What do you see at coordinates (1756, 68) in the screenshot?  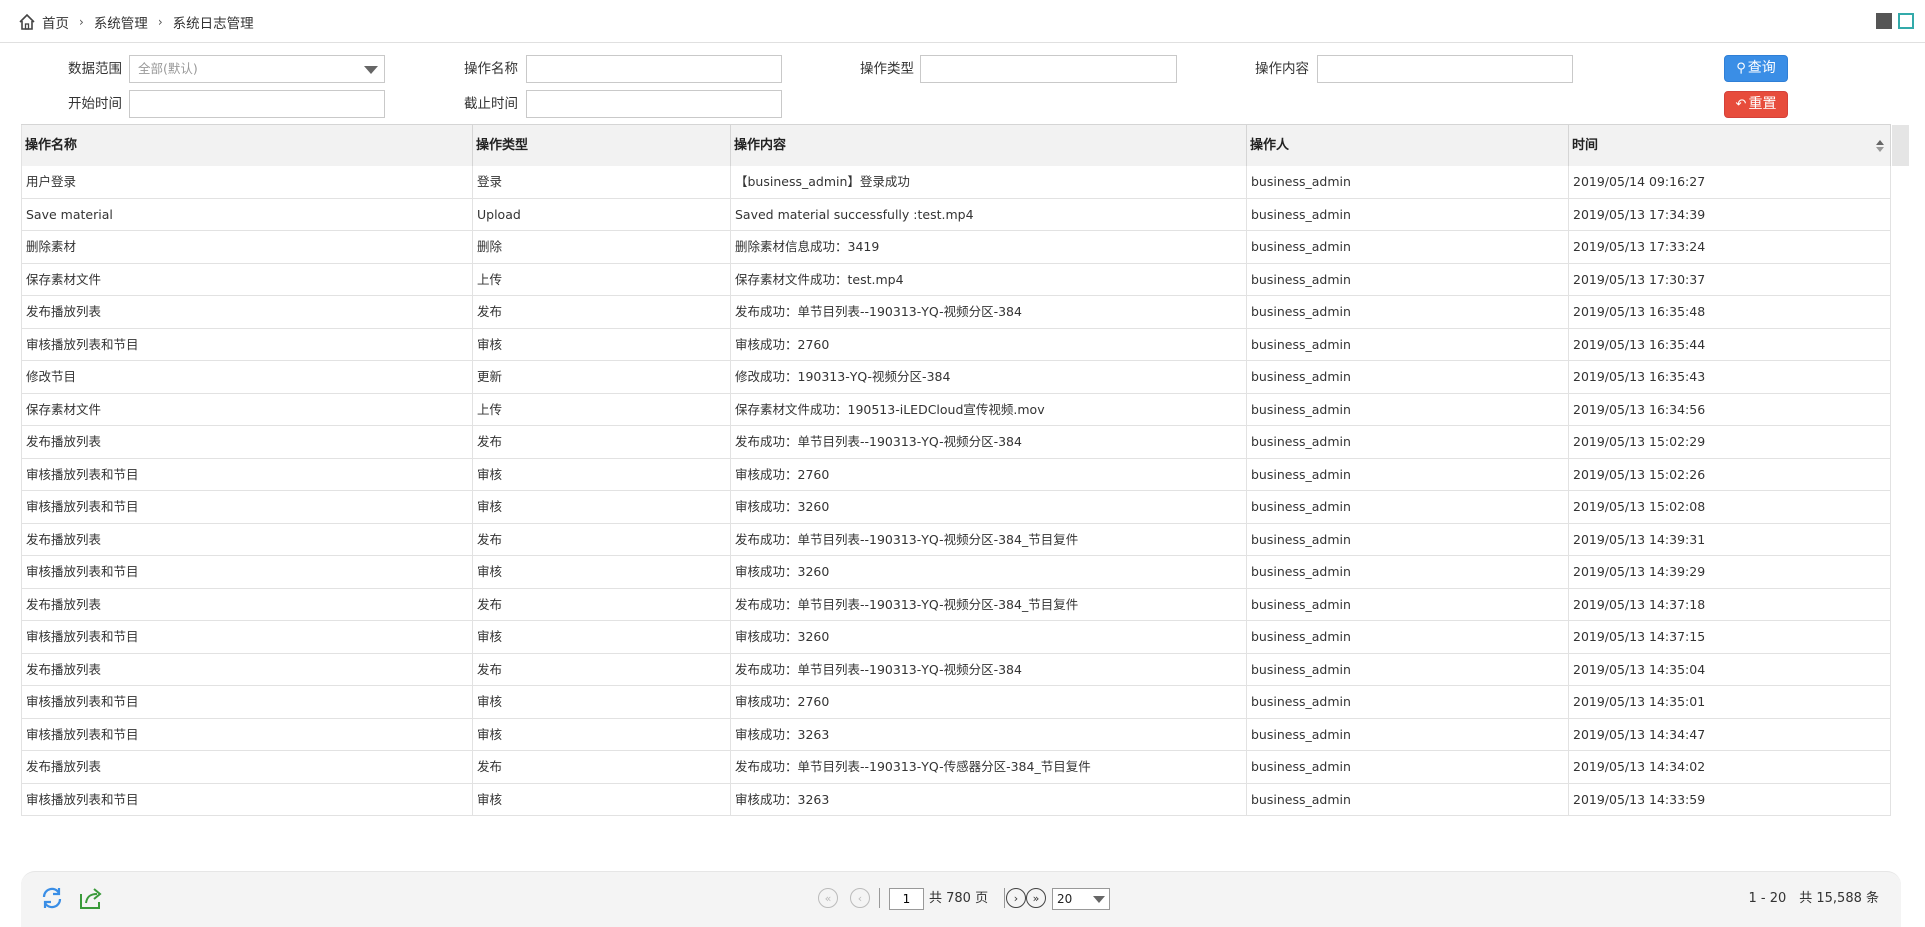 I see `query-button: ⚲ 查询` at bounding box center [1756, 68].